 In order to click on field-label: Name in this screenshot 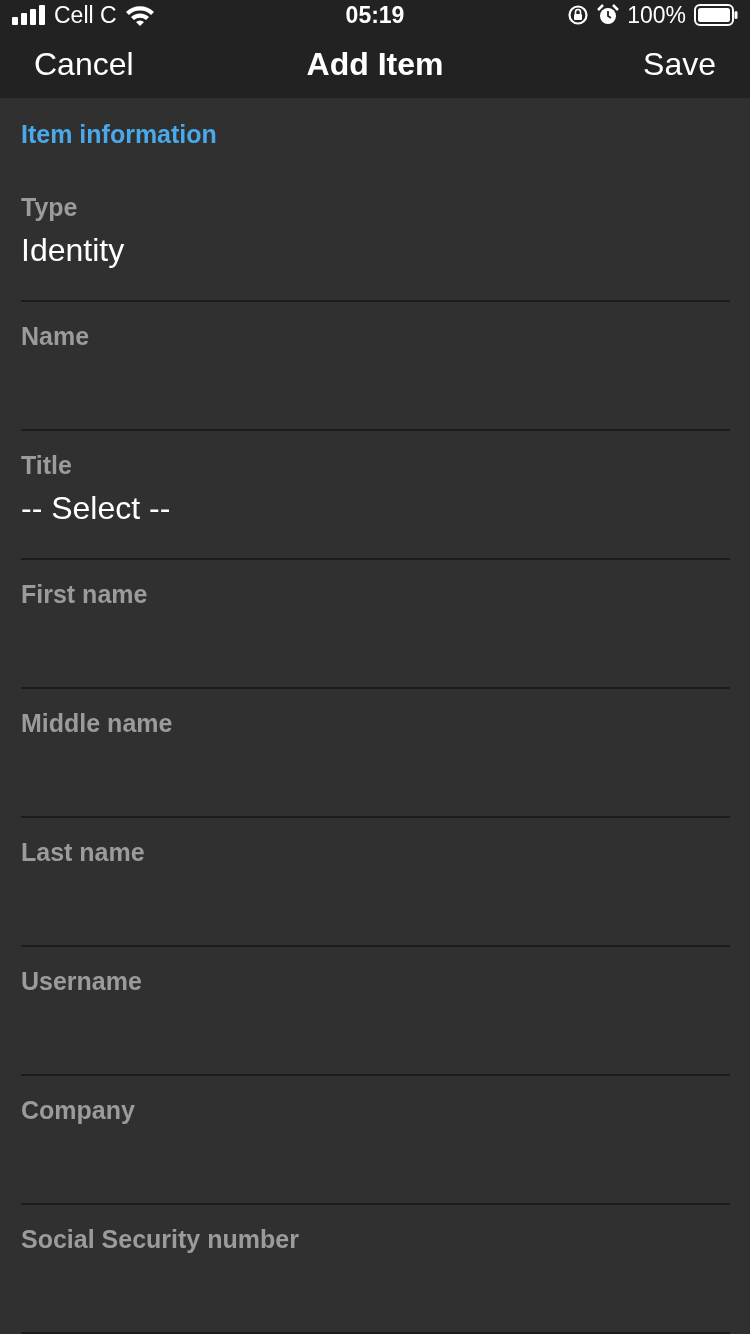, I will do `click(56, 336)`.